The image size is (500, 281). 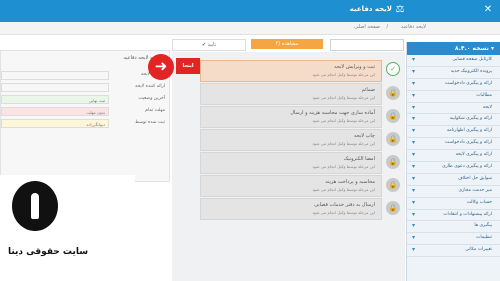 What do you see at coordinates (453, 109) in the screenshot?
I see `sidebar-item: ▾ لایحه` at bounding box center [453, 109].